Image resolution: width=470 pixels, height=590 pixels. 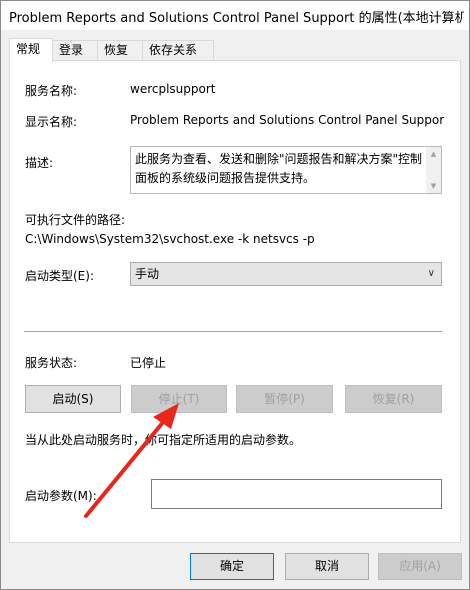 I want to click on startup-type-select: 手动 ∨, so click(x=286, y=274).